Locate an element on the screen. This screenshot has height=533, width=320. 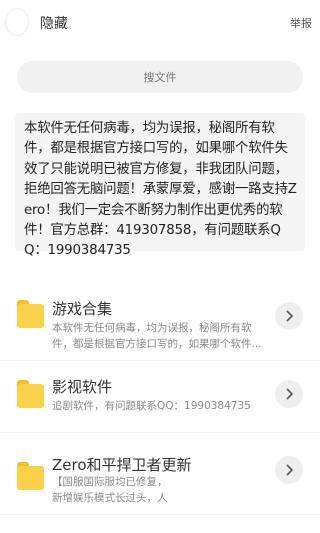
item-name: 影视软件 is located at coordinates (82, 387).